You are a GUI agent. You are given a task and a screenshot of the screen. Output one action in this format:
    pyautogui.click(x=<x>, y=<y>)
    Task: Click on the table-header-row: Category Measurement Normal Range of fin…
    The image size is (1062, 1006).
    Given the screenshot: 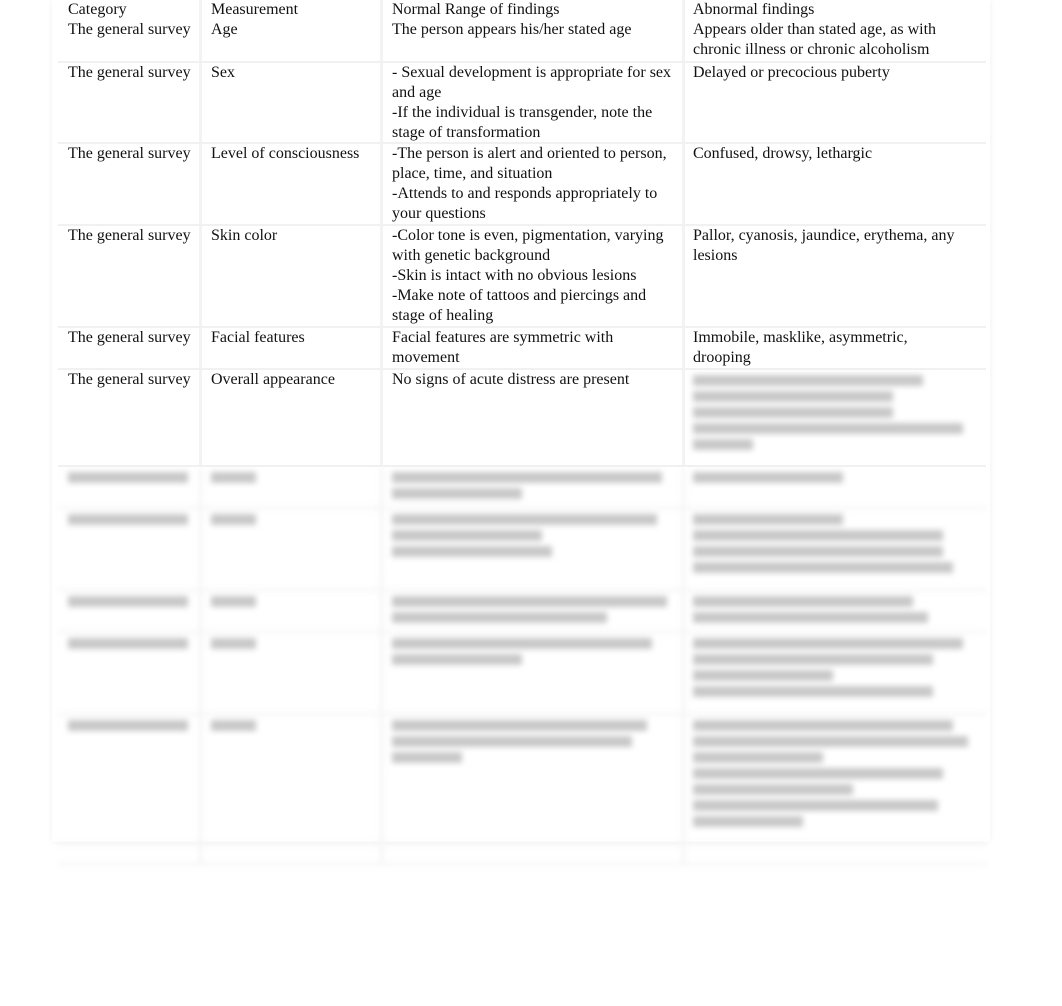 What is the action you would take?
    pyautogui.click(x=522, y=10)
    